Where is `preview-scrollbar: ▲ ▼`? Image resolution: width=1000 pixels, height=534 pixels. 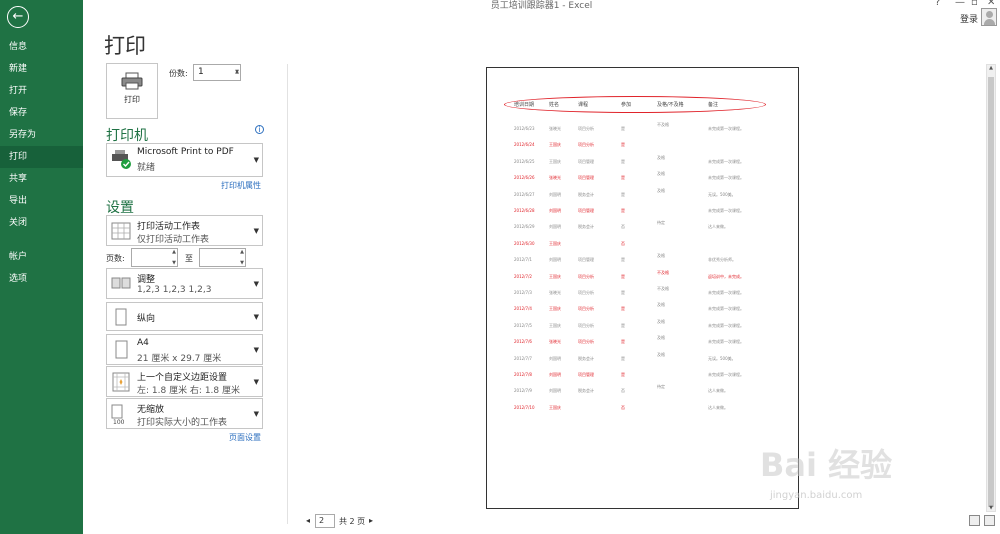 preview-scrollbar: ▲ ▼ is located at coordinates (991, 288).